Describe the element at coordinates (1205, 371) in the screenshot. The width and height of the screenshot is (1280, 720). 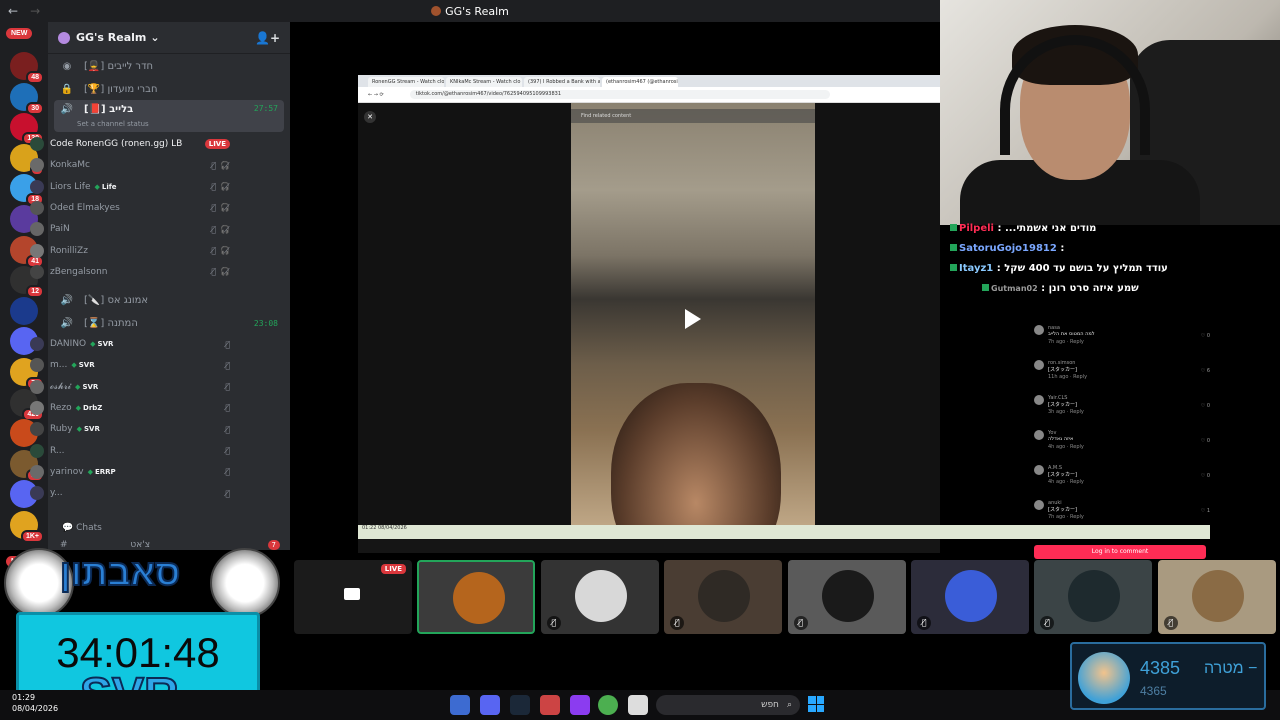
I see `heart-icon: ♡ 6` at that location.